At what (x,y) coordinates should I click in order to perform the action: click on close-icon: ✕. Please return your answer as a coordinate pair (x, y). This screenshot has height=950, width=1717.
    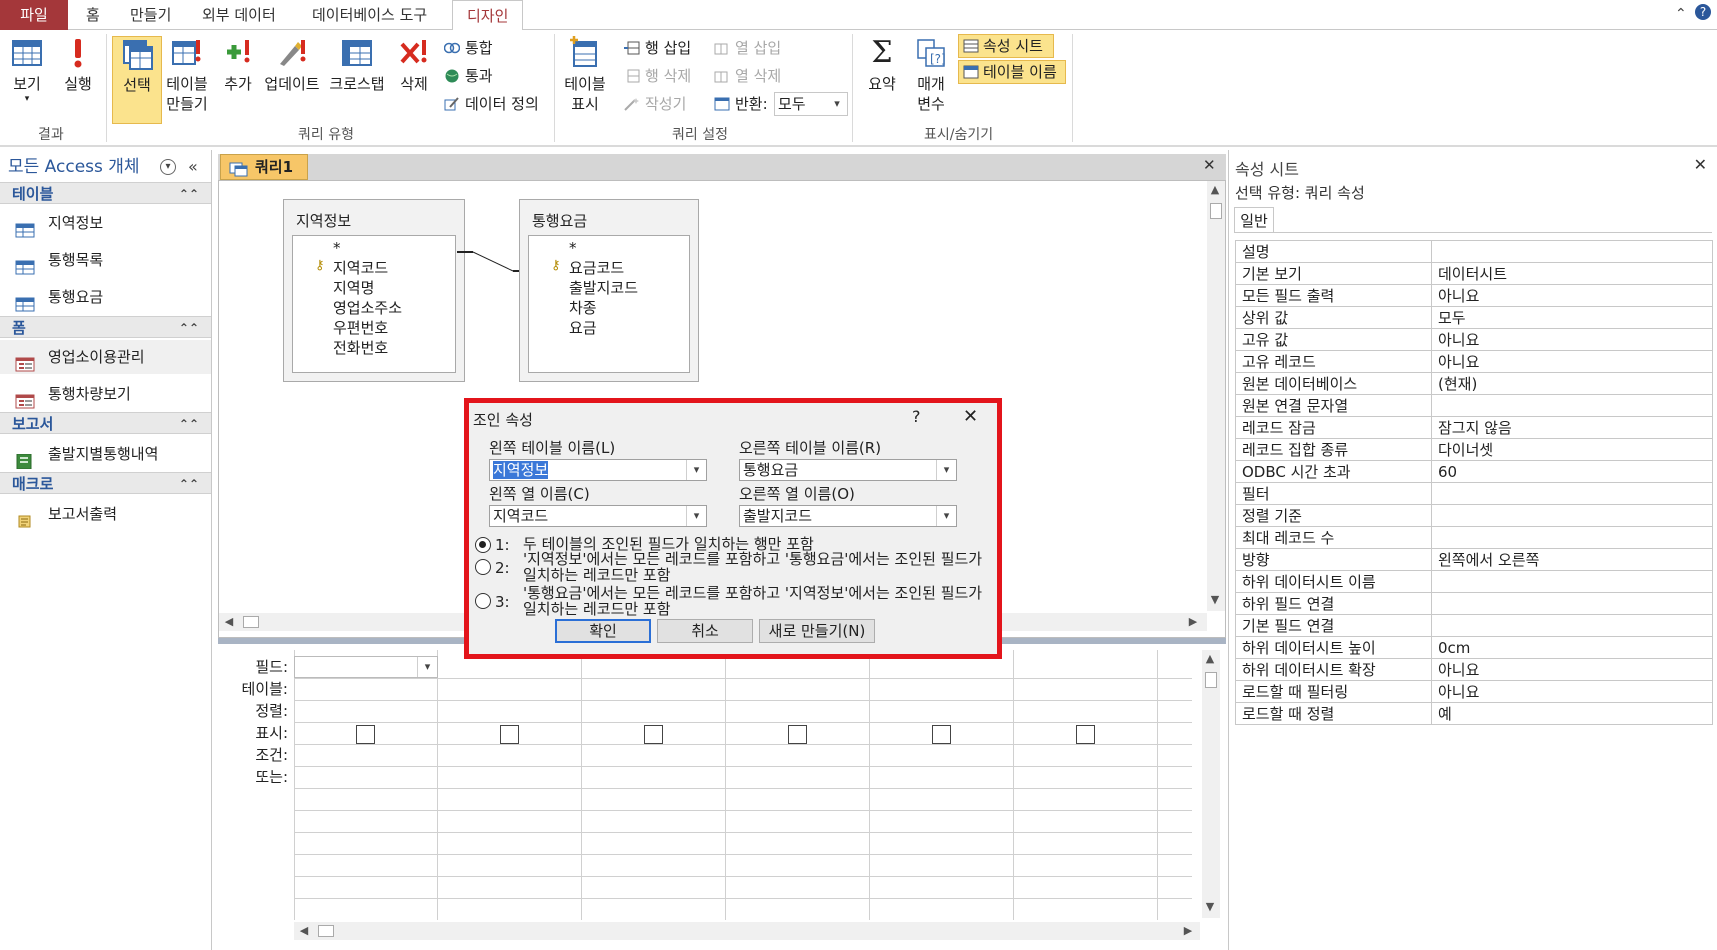
    Looking at the image, I should click on (970, 416).